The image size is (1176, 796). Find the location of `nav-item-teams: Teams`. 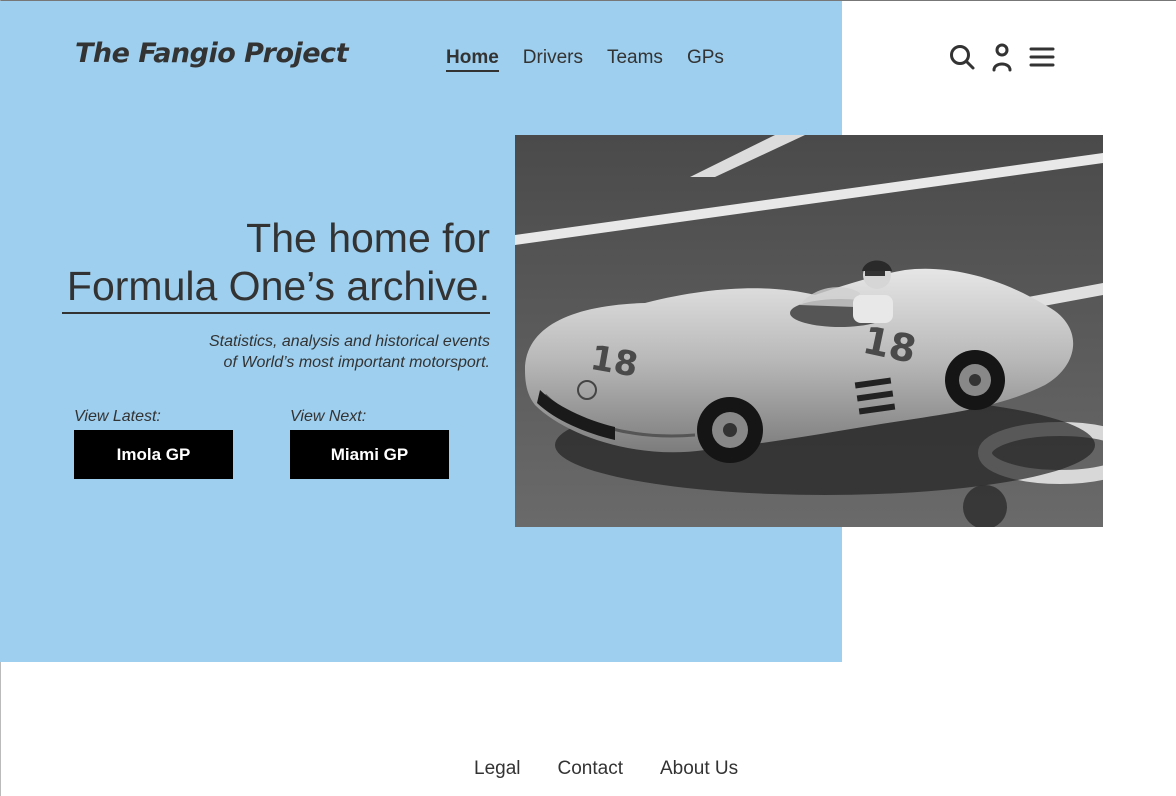

nav-item-teams: Teams is located at coordinates (635, 59).